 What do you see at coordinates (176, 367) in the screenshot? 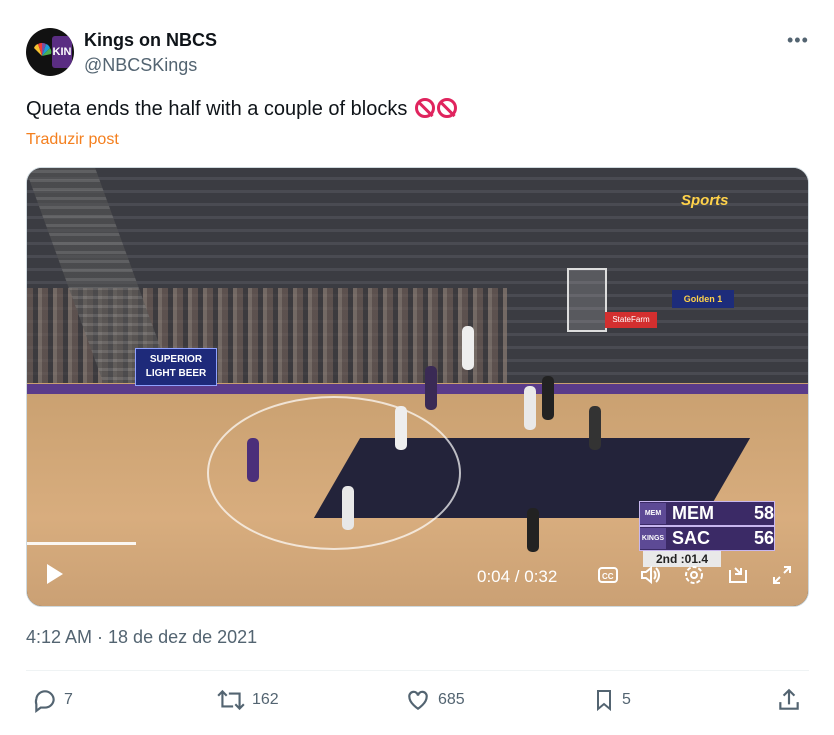
I see `superior-light-beer-sign: SUPERIOR LIGHT BEER` at bounding box center [176, 367].